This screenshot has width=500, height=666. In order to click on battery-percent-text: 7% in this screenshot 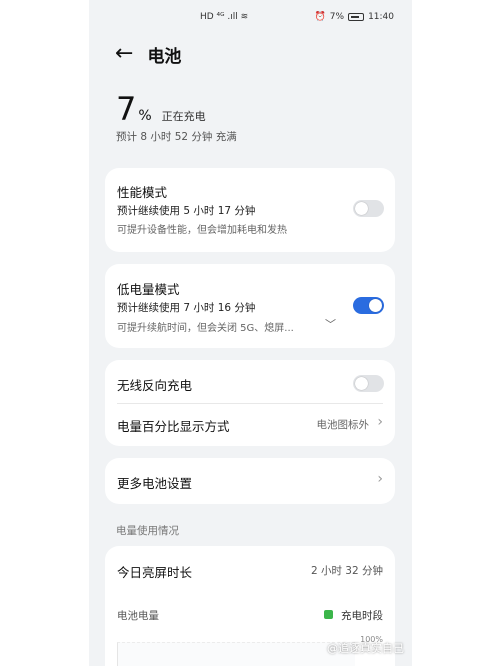, I will do `click(337, 17)`.